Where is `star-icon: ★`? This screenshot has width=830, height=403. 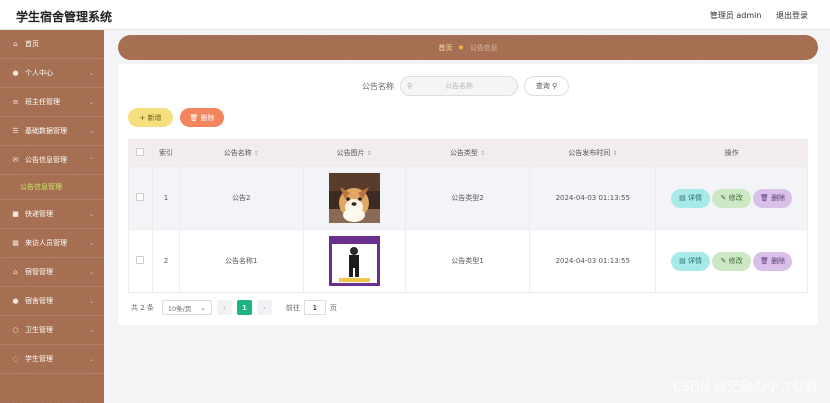
star-icon: ★ is located at coordinates (461, 47).